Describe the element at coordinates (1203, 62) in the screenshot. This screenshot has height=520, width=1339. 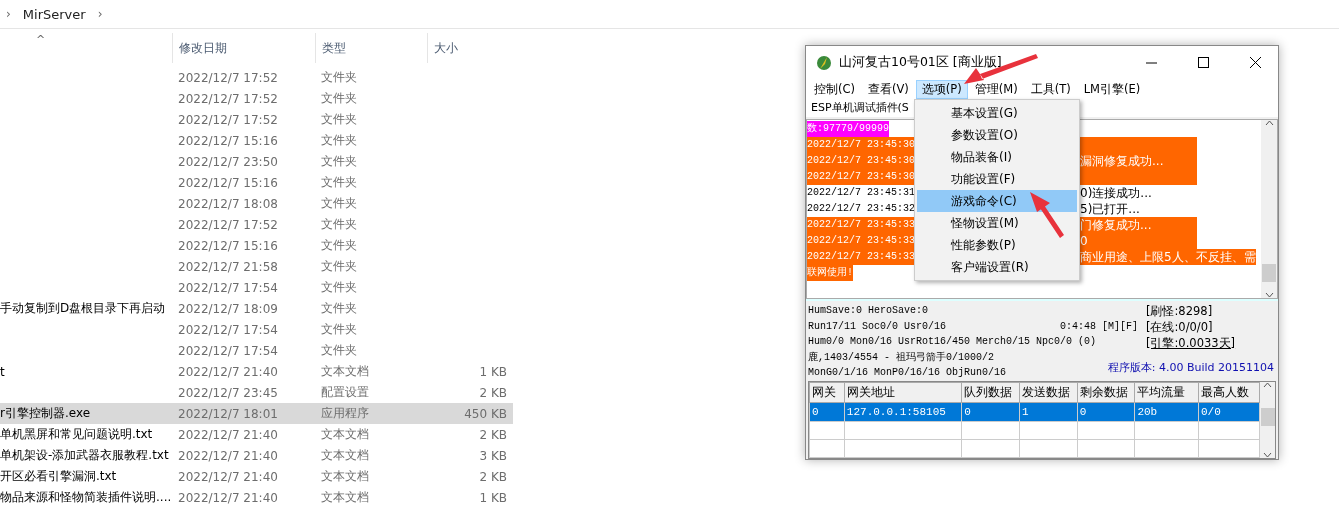
I see `maximize-icon` at that location.